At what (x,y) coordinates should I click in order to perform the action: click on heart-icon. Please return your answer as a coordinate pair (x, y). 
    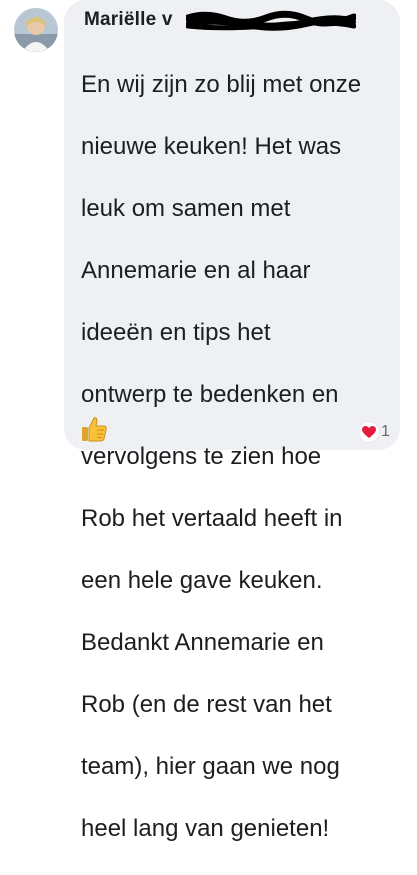
    Looking at the image, I should click on (369, 432).